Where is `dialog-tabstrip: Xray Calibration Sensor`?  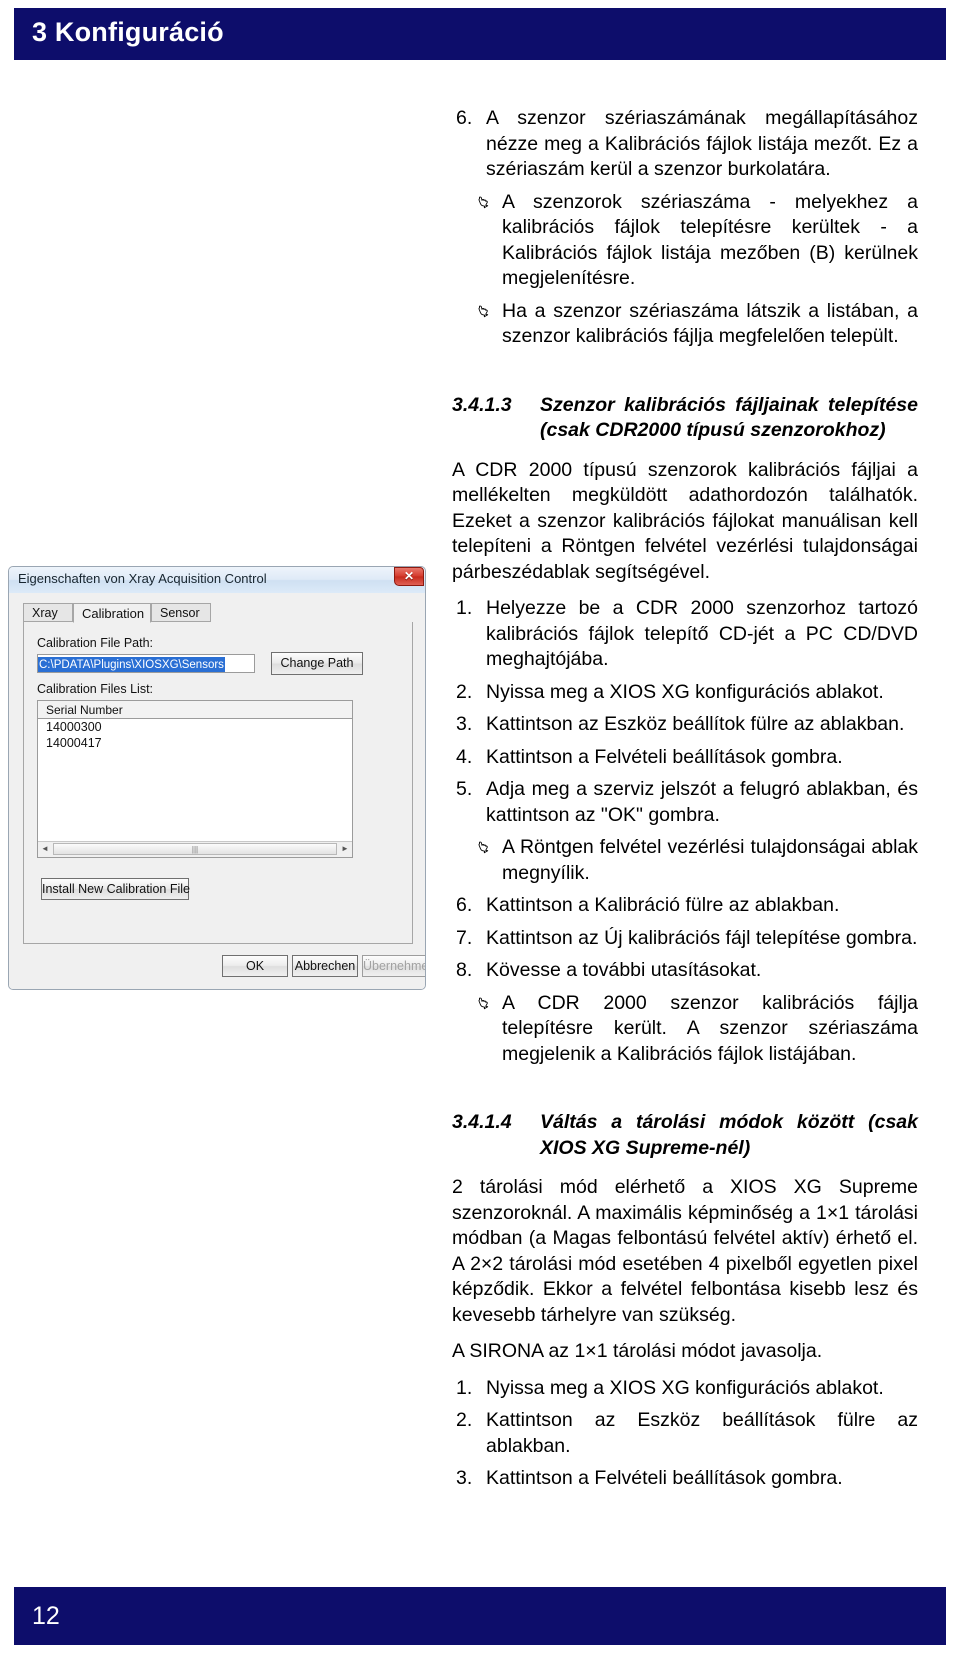
dialog-tabstrip: Xray Calibration Sensor is located at coordinates (218, 613).